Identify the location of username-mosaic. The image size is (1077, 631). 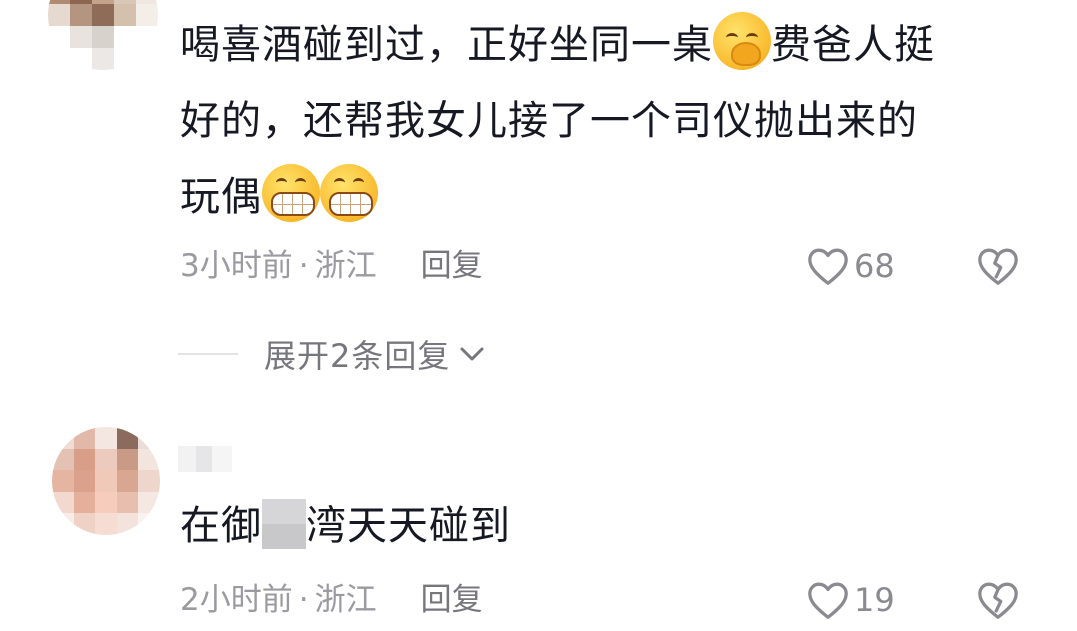
(208, 459).